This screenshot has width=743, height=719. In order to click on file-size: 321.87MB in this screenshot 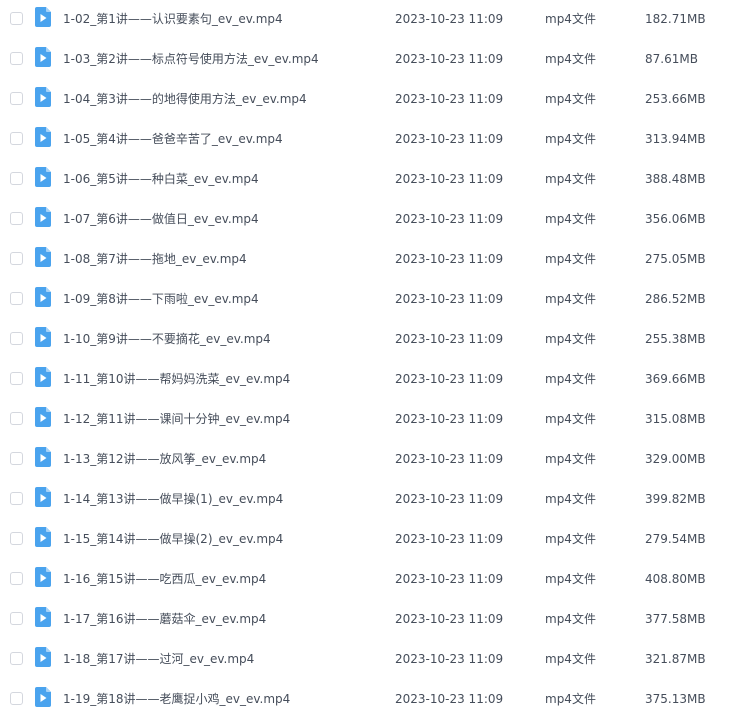, I will do `click(675, 659)`.